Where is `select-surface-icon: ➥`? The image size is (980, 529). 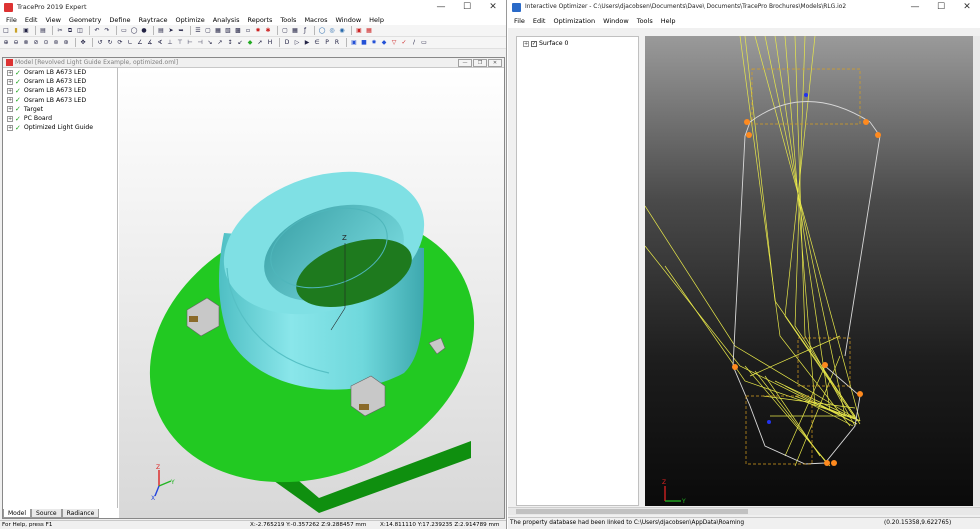
select-surface-icon: ➥ is located at coordinates (181, 31).